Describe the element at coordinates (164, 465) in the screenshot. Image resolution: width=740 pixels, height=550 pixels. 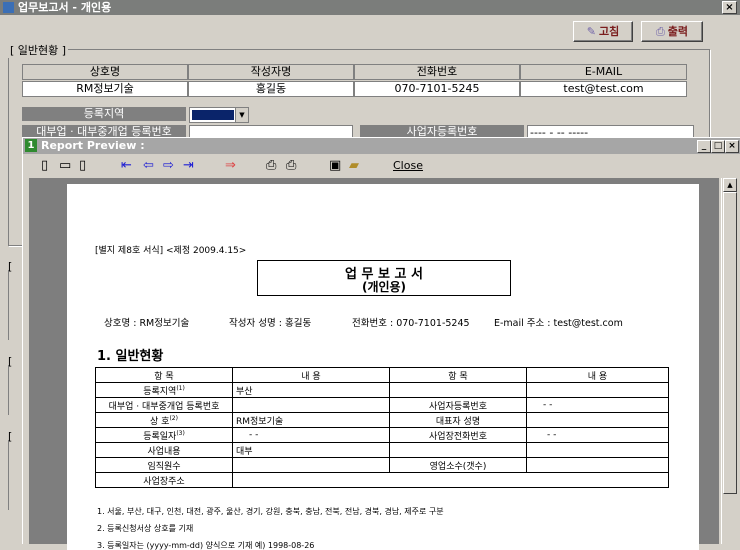
I see `row-label: 임직원수` at that location.